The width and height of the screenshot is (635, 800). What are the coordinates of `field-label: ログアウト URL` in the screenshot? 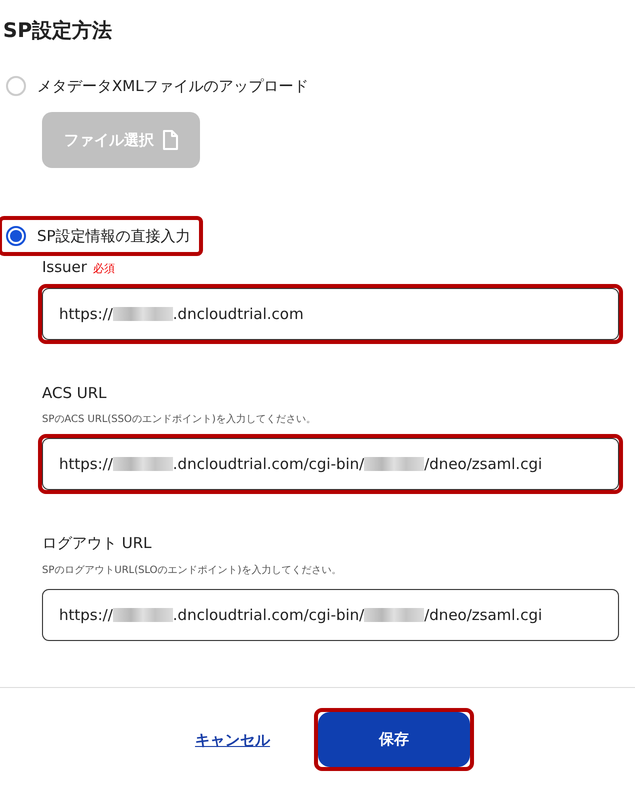 It's located at (97, 543).